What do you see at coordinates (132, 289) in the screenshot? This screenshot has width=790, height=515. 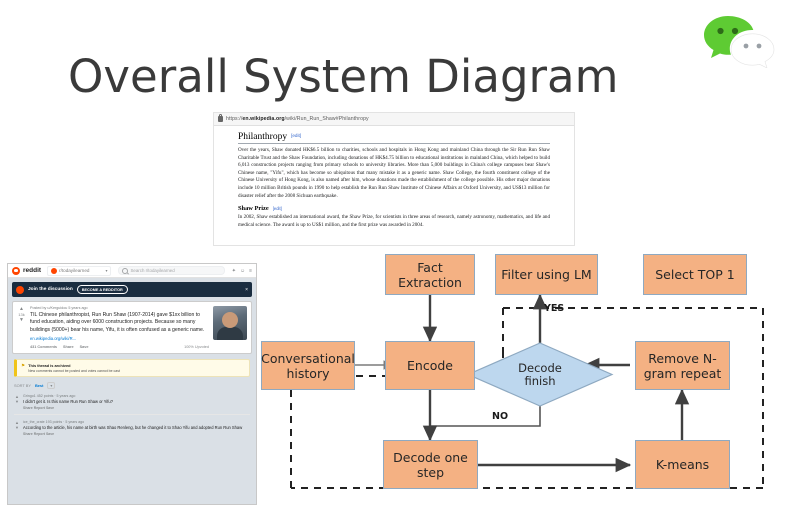 I see `join-discussion-banner: Join the discussion BECOME A REDDITOR ×` at bounding box center [132, 289].